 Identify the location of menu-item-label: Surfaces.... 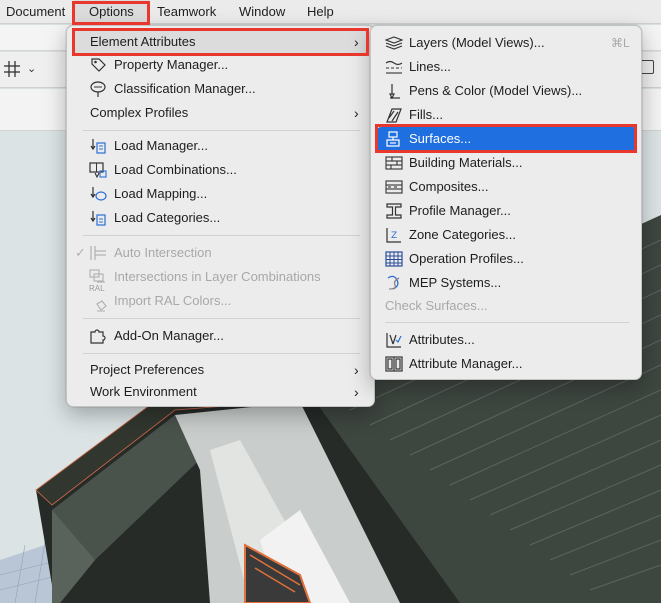
(440, 138).